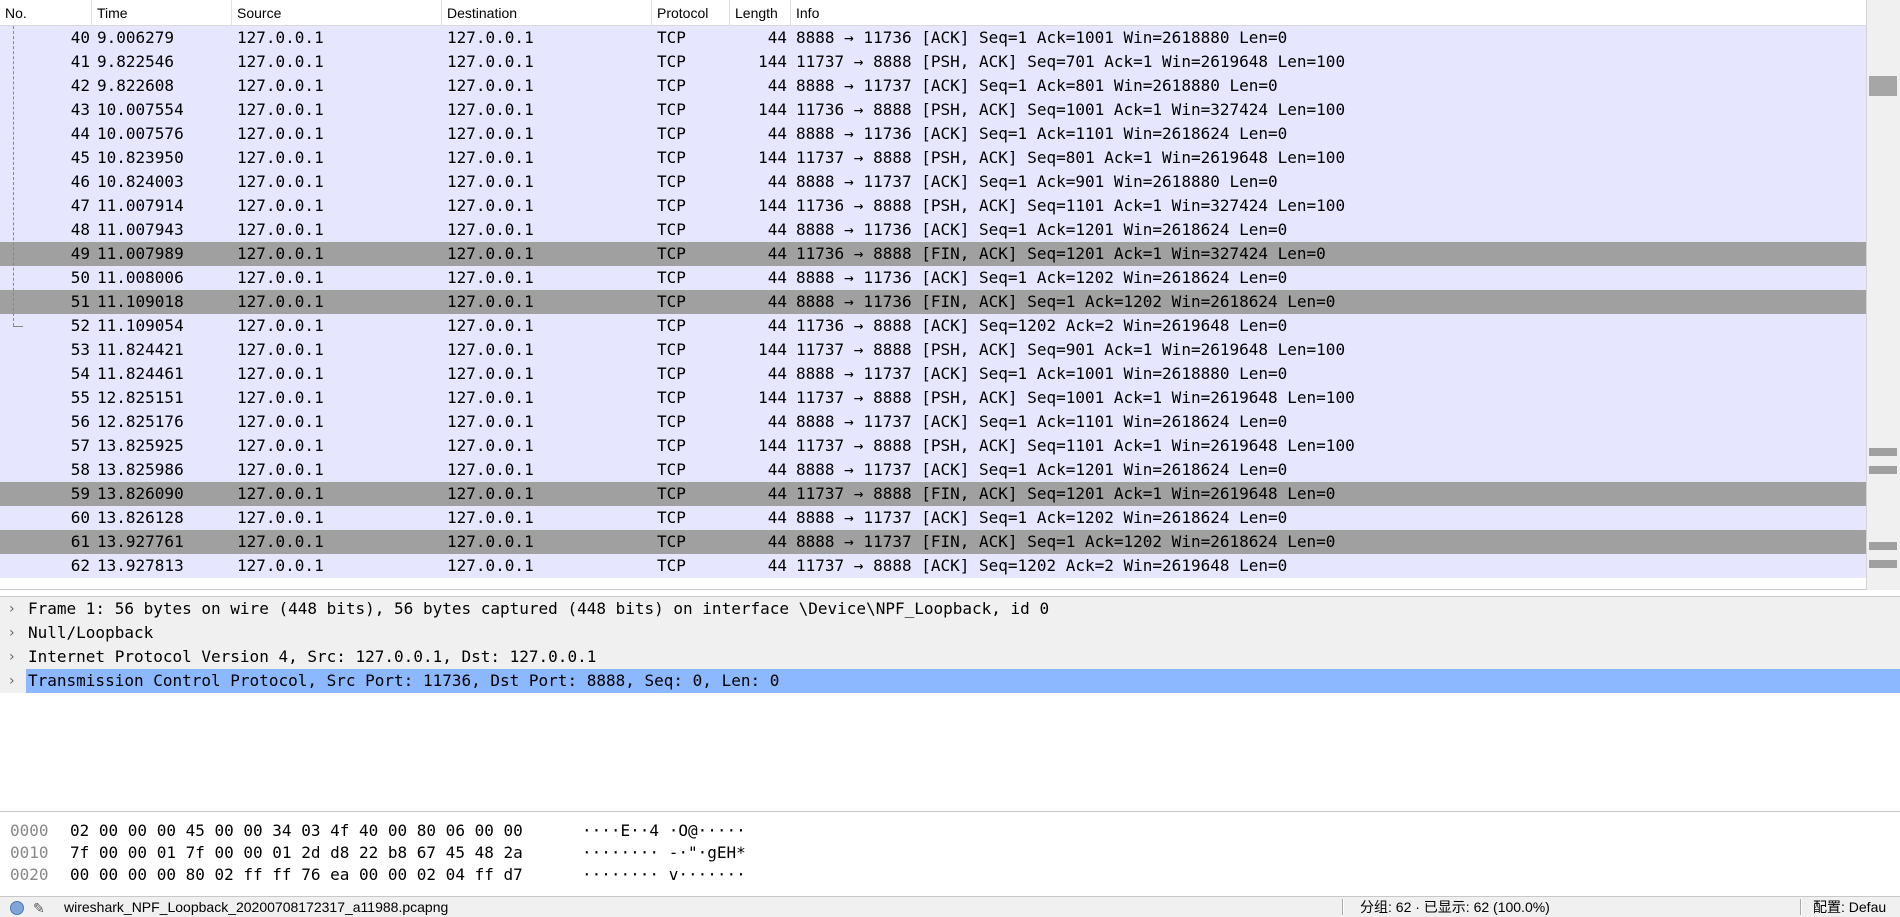 This screenshot has height=917, width=1900. Describe the element at coordinates (46, 13) in the screenshot. I see `column-header-no: No.` at that location.